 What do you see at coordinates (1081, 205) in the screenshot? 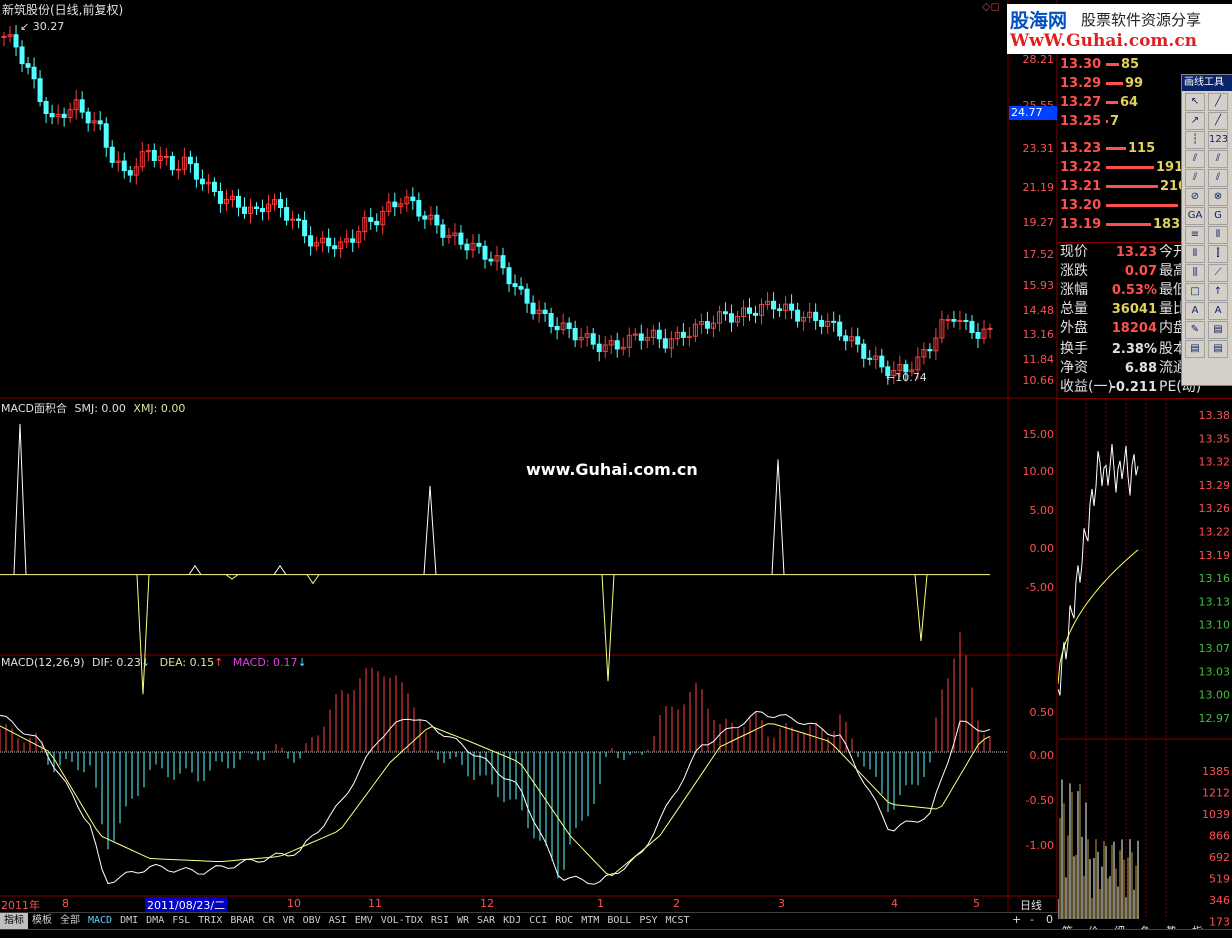
I see `order-price: 13.20` at bounding box center [1081, 205].